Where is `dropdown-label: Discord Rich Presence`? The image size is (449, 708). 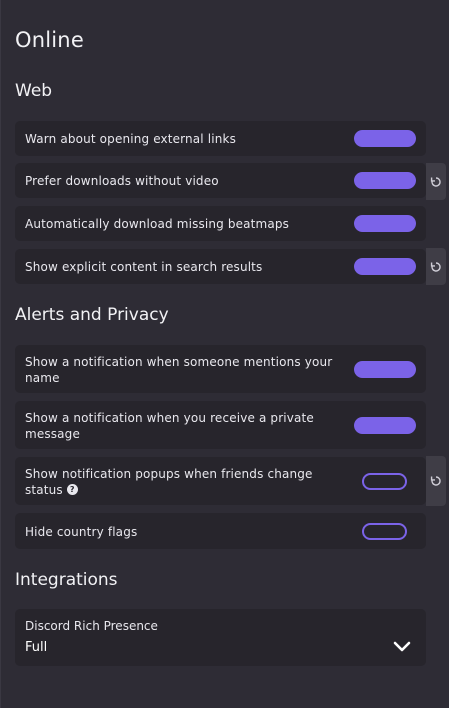 dropdown-label: Discord Rich Presence is located at coordinates (91, 626).